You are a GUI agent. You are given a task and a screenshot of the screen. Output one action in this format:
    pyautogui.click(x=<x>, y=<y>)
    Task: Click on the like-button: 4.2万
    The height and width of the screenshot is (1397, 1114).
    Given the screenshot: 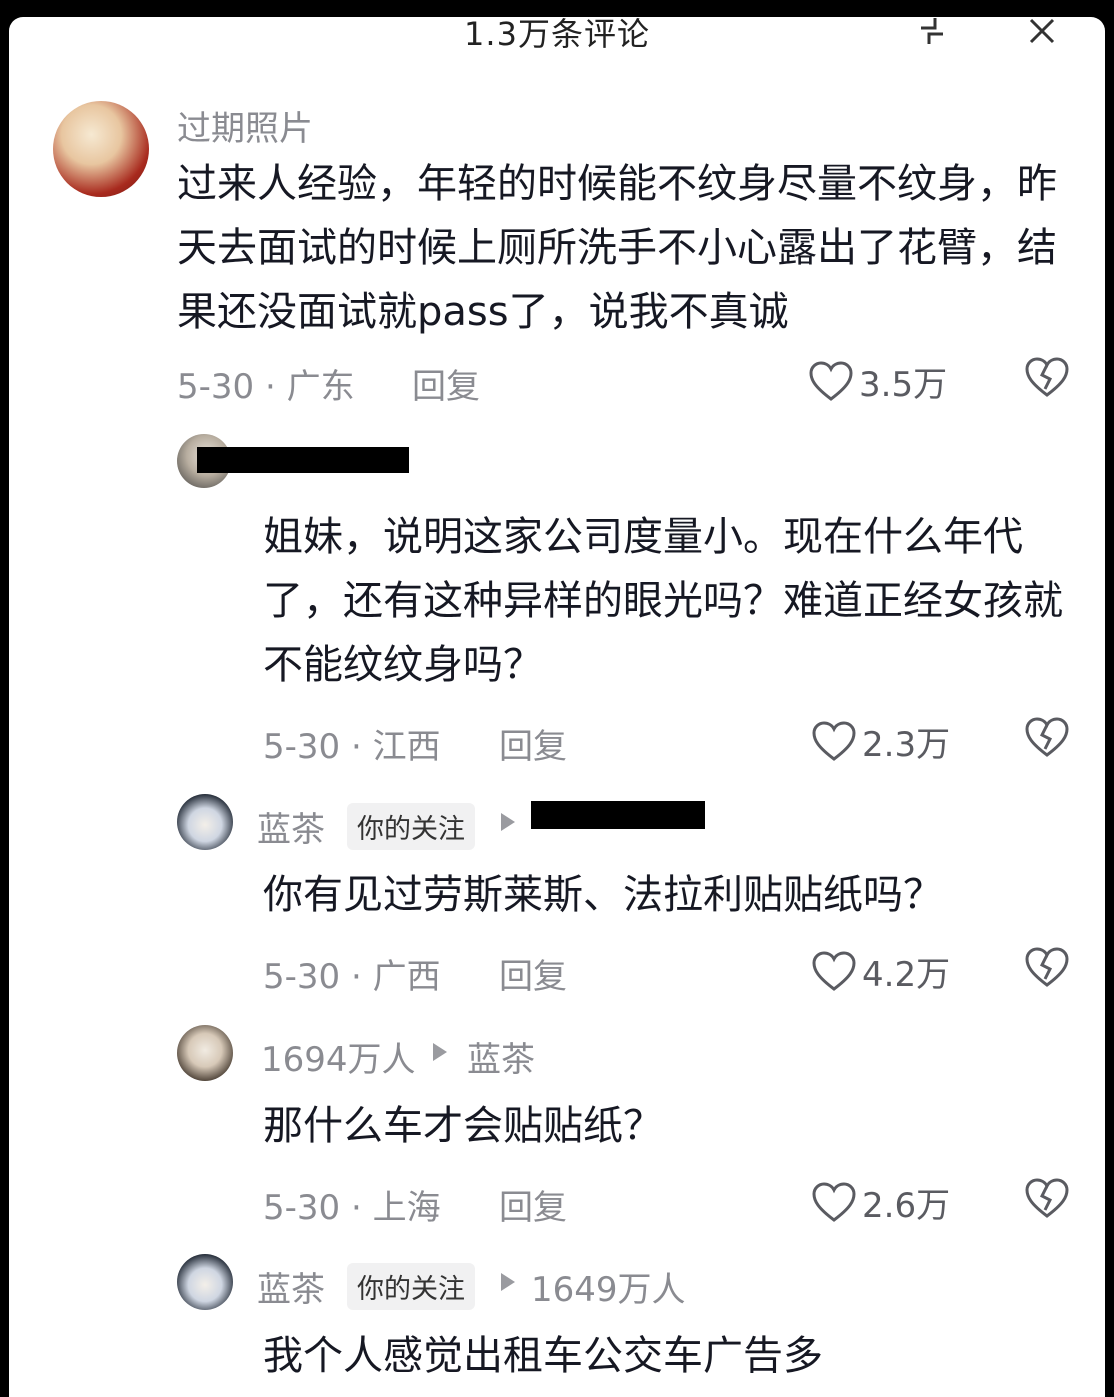 What is the action you would take?
    pyautogui.click(x=881, y=971)
    